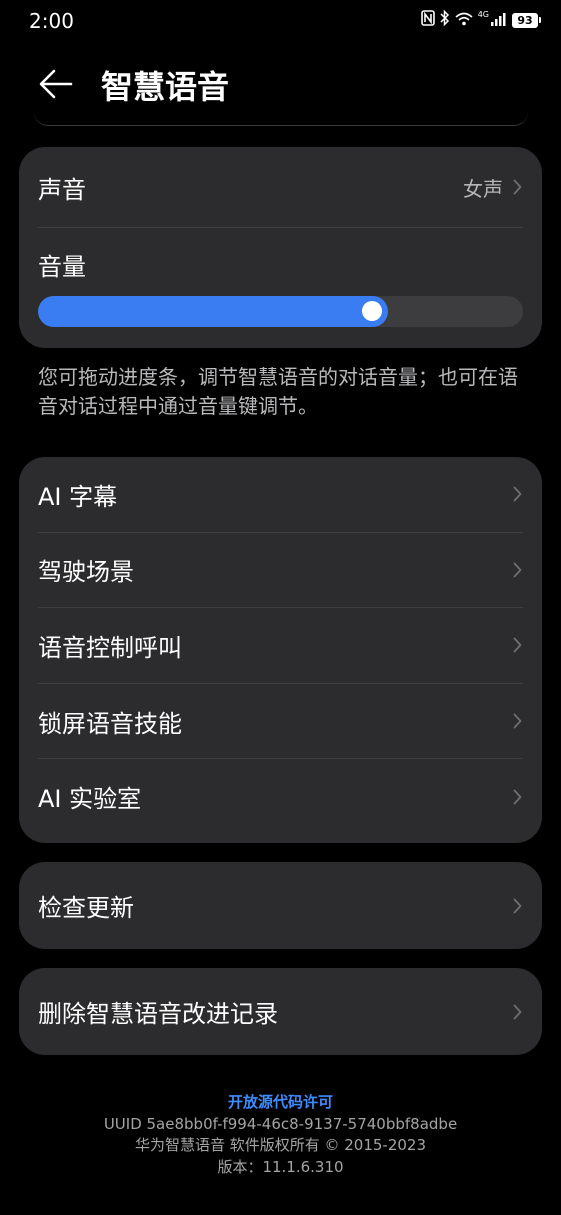 The image size is (561, 1215). What do you see at coordinates (86, 908) in the screenshot?
I see `check-update-label: 检查更新` at bounding box center [86, 908].